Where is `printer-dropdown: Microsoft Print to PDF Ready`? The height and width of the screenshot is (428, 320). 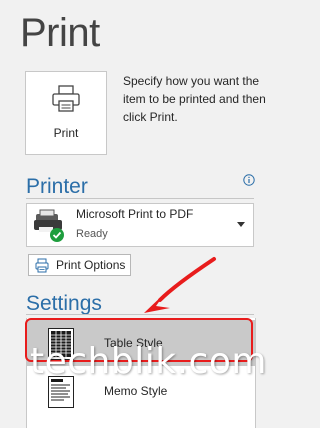 printer-dropdown: Microsoft Print to PDF Ready is located at coordinates (140, 225).